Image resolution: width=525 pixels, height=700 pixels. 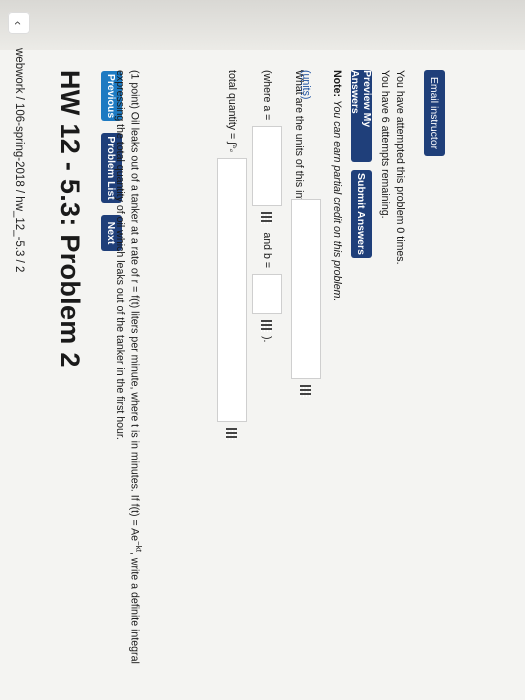 I want to click on units-input, so click(x=306, y=289).